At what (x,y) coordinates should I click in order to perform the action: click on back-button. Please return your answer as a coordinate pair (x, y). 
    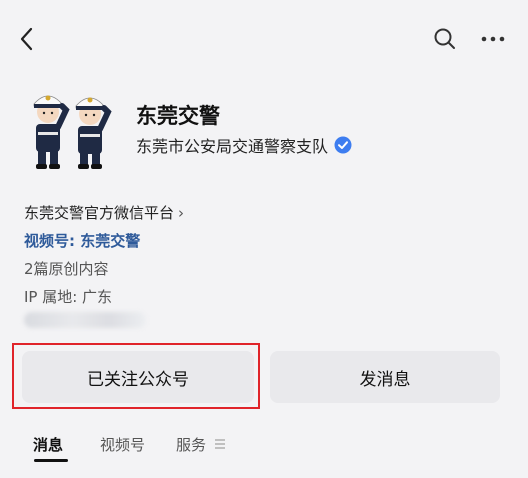
    Looking at the image, I should click on (27, 39).